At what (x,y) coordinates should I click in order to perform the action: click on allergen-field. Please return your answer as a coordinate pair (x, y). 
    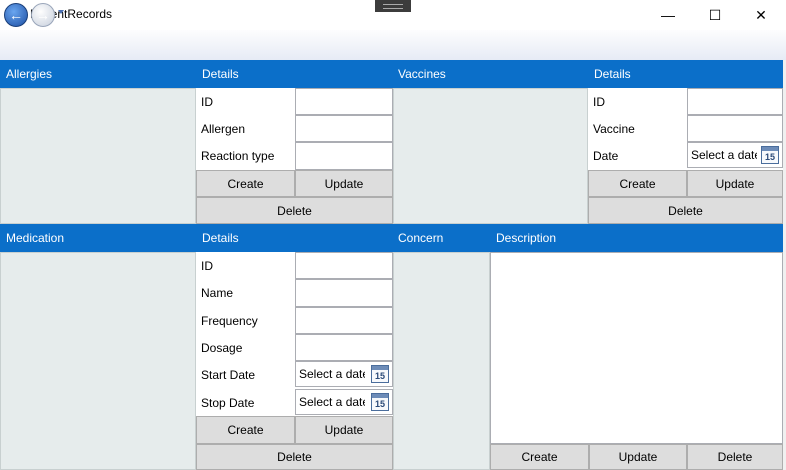
    Looking at the image, I should click on (344, 128).